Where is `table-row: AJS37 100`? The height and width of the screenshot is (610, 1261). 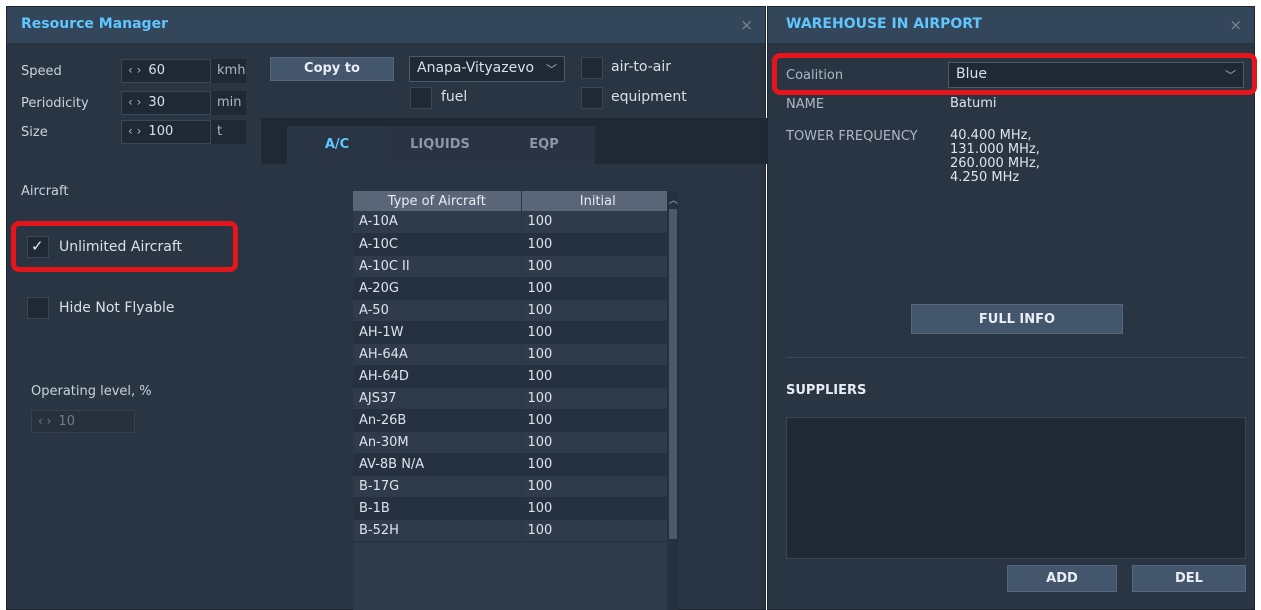
table-row: AJS37 100 is located at coordinates (514, 398).